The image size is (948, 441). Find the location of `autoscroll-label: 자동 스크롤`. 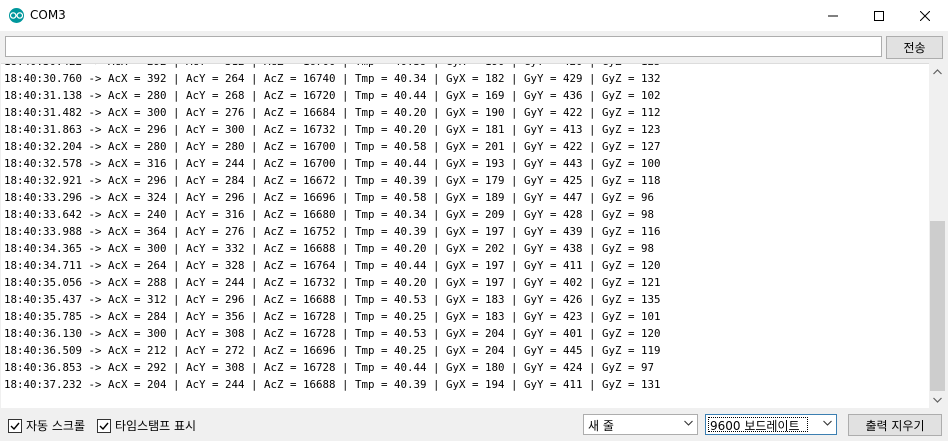

autoscroll-label: 자동 스크롤 is located at coordinates (56, 426).